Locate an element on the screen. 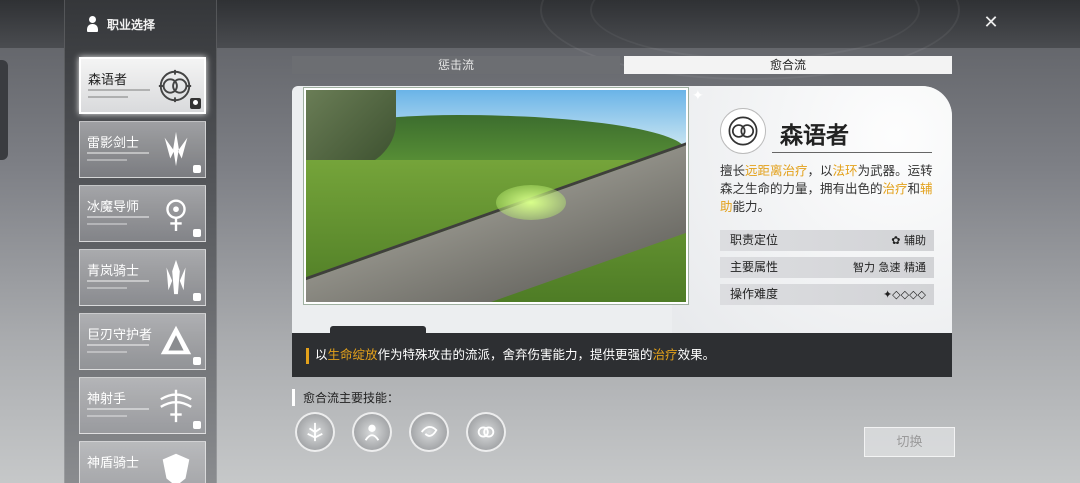 This screenshot has height=483, width=1080. tab-healing-flow: 愈合流 is located at coordinates (788, 65).